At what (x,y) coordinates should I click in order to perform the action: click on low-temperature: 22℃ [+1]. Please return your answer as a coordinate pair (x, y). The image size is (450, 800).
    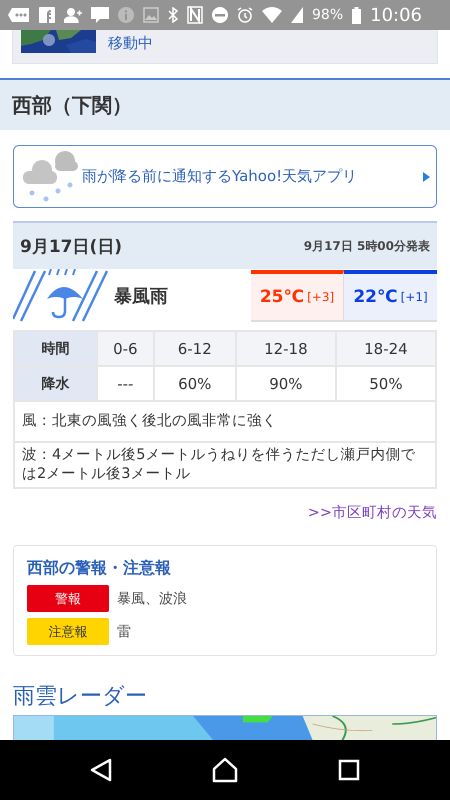
    Looking at the image, I should click on (390, 296).